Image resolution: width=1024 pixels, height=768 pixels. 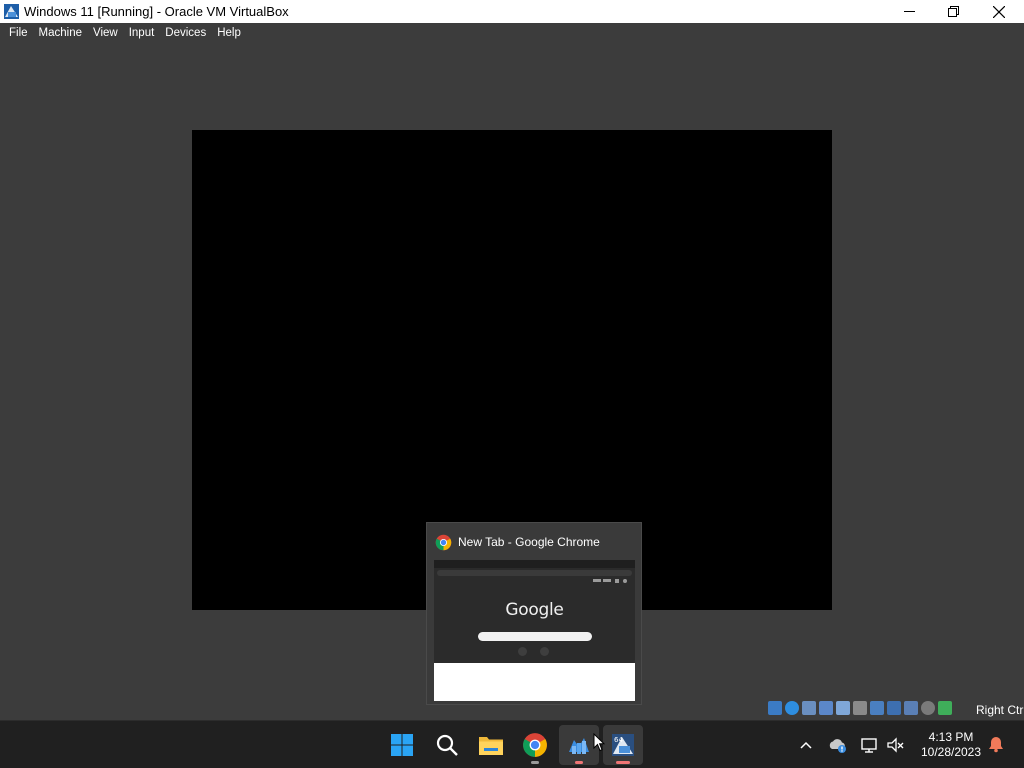 What do you see at coordinates (534, 610) in the screenshot?
I see `google-logo: Google` at bounding box center [534, 610].